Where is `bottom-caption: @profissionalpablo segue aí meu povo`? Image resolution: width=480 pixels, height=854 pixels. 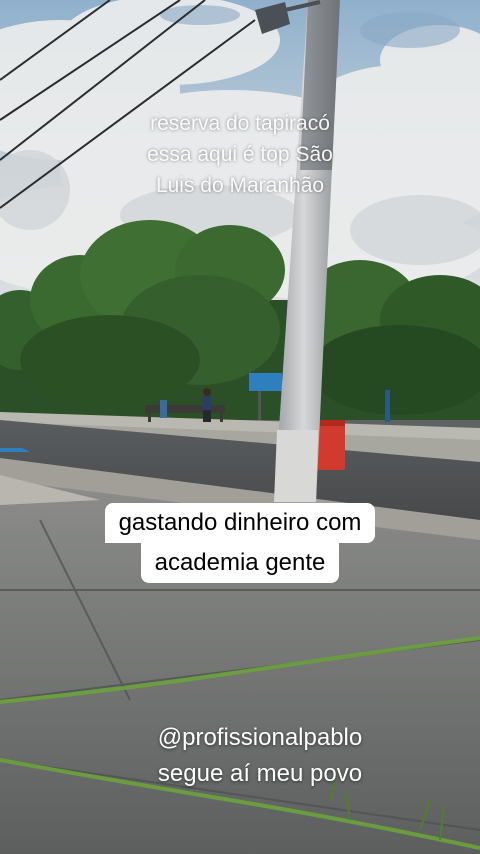 bottom-caption: @profissionalpablo segue aí meu povo is located at coordinates (260, 756).